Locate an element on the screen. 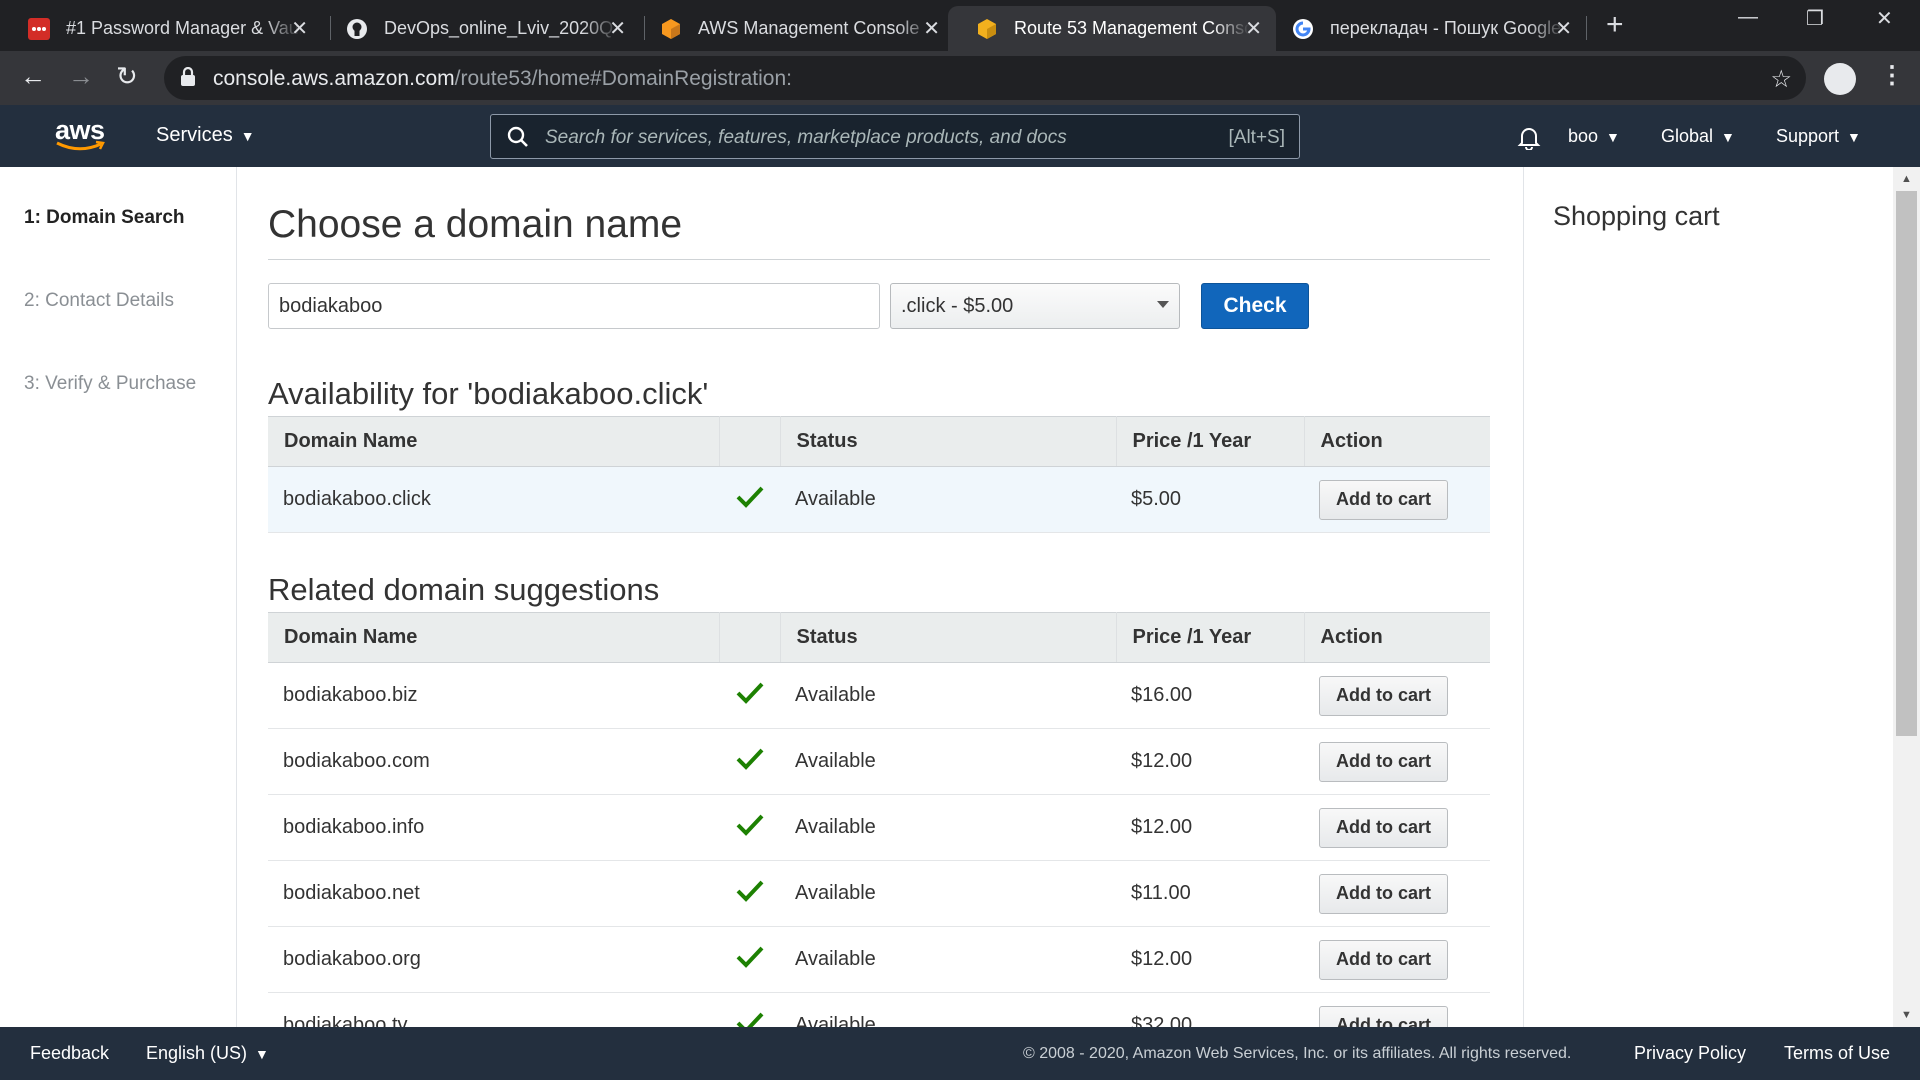  forward-icon: → is located at coordinates (81, 76).